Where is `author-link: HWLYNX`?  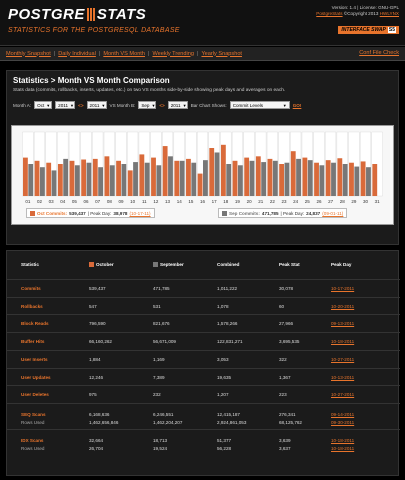 author-link: HWLYNX is located at coordinates (389, 13).